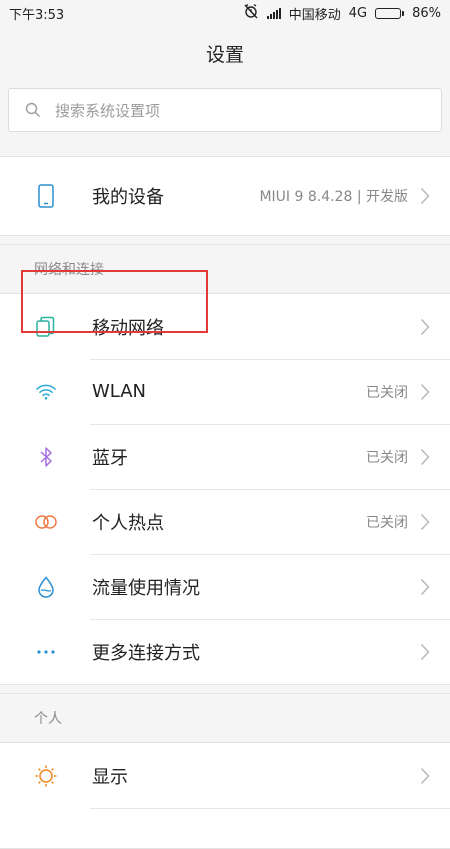  What do you see at coordinates (46, 196) in the screenshot?
I see `phone-icon` at bounding box center [46, 196].